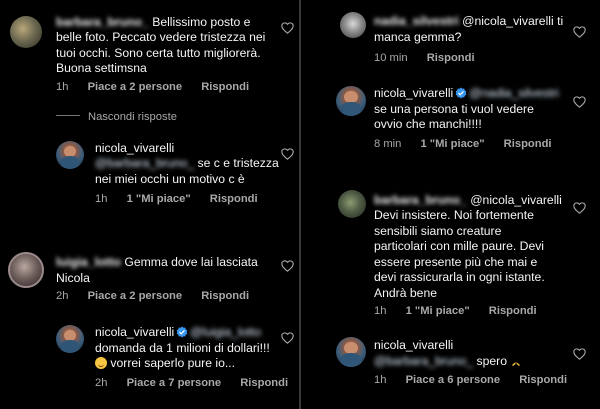  Describe the element at coordinates (201, 22) in the screenshot. I see `comment-text-line: Bellissimo posto e` at that location.